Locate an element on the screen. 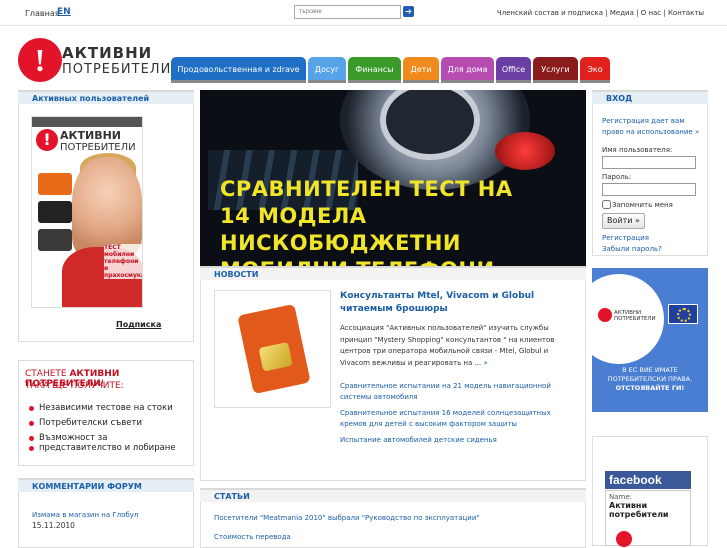 The height and width of the screenshot is (548, 727). eu-line3: ОТСТОЯВАЙТЕ ГИ! is located at coordinates (650, 388).